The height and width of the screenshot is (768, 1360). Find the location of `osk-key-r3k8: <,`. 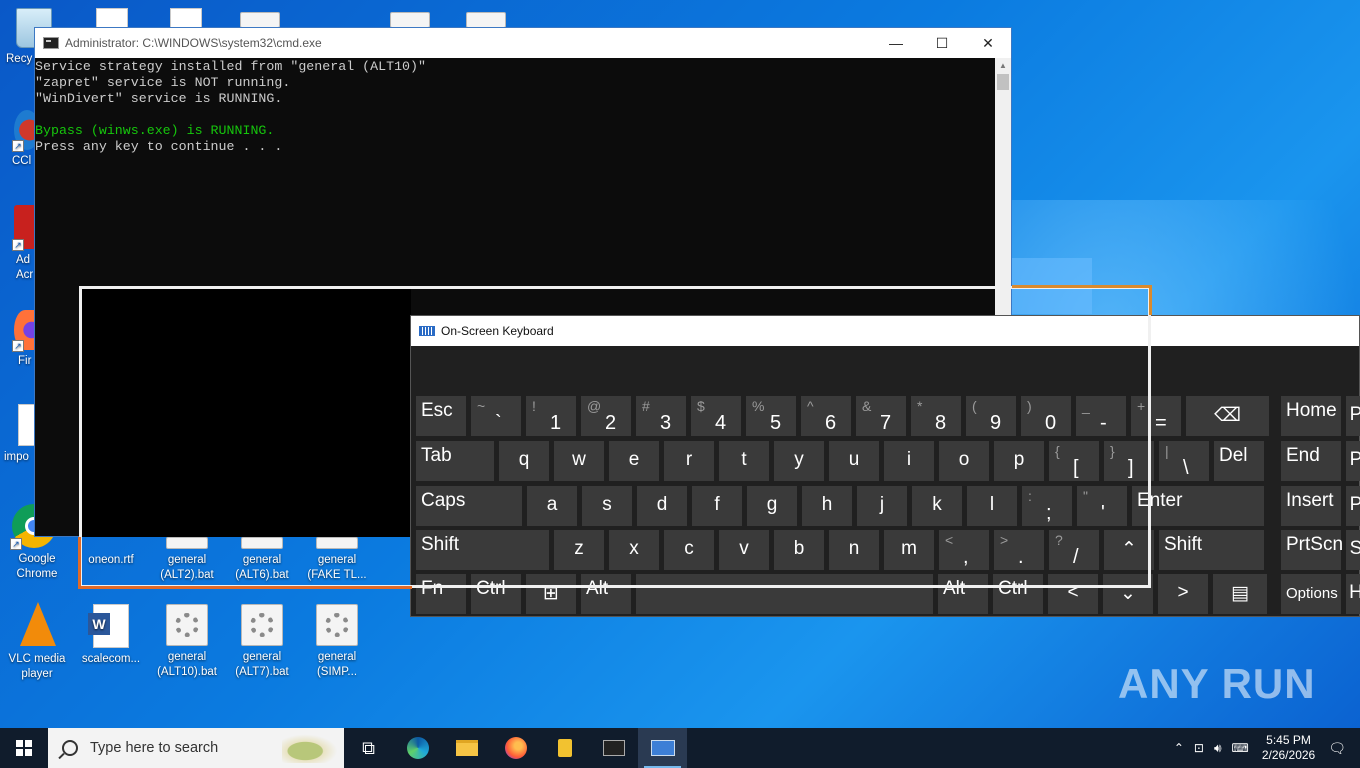

osk-key-r3k8: <, is located at coordinates (964, 550).